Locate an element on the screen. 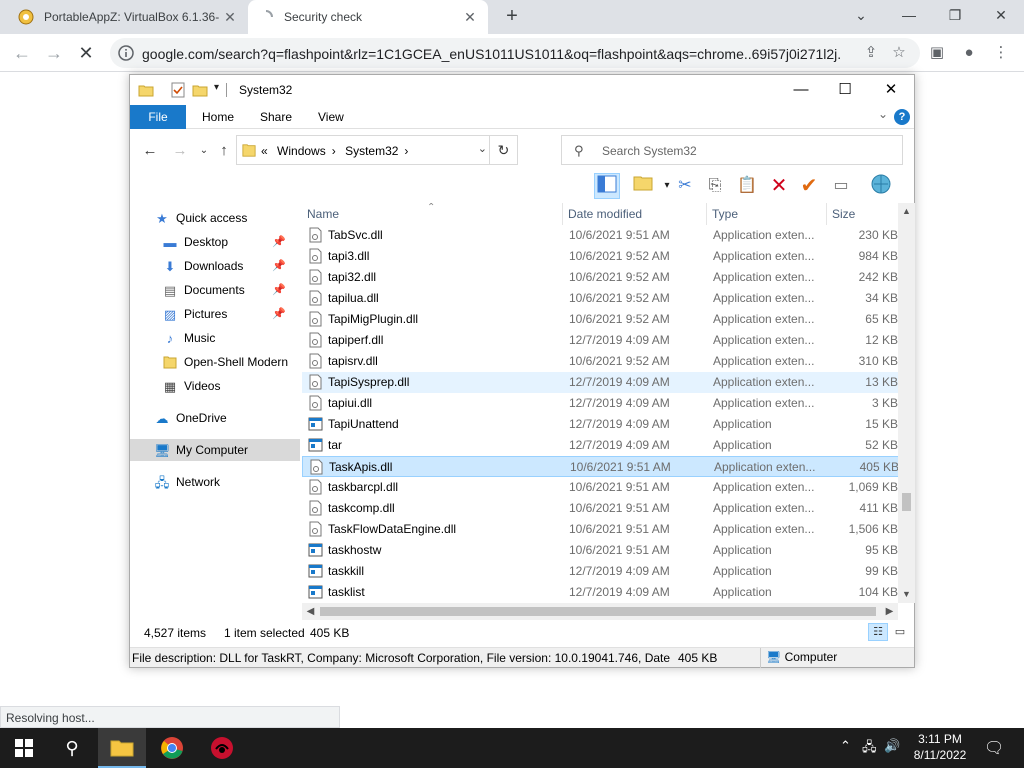 This screenshot has width=1024, height=768. network-tray-icon: 🖧 is located at coordinates (869, 753).